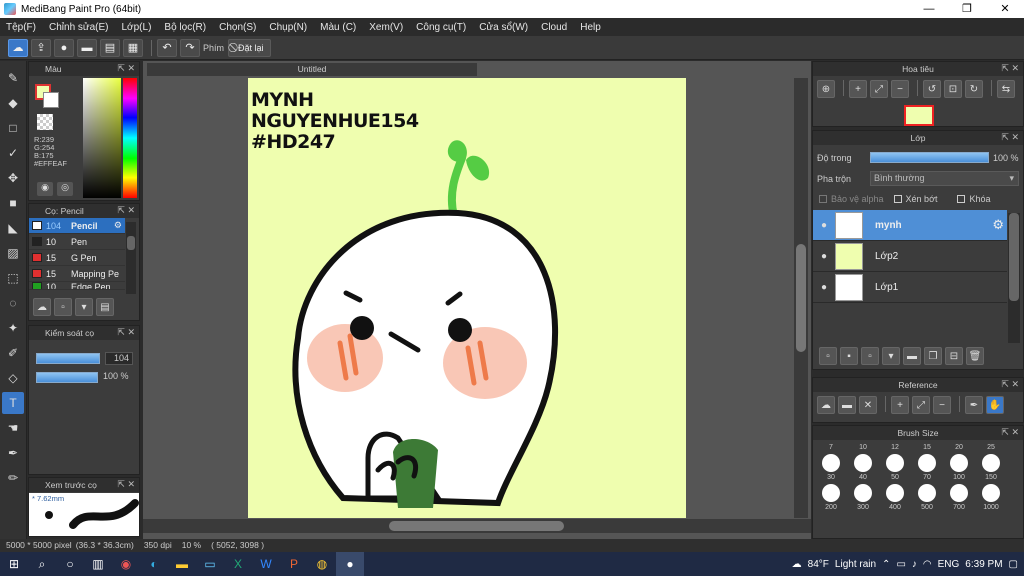  I want to click on brush-size-option: 500, so click(927, 497).